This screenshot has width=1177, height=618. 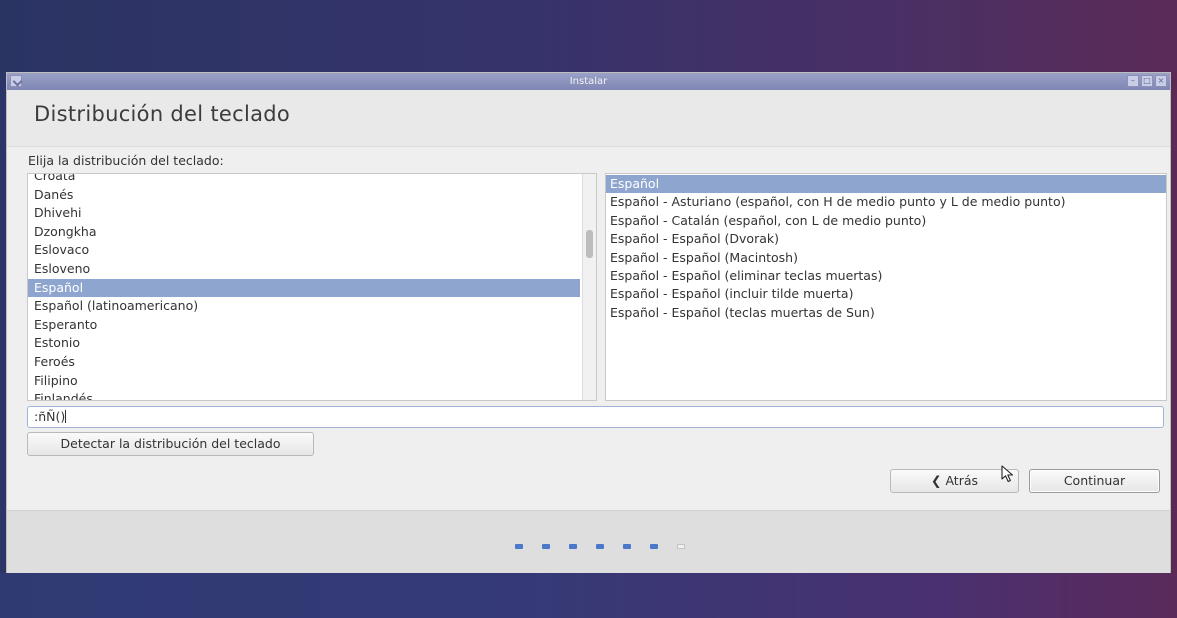 What do you see at coordinates (936, 480) in the screenshot?
I see `chevron-left-icon: ❮` at bounding box center [936, 480].